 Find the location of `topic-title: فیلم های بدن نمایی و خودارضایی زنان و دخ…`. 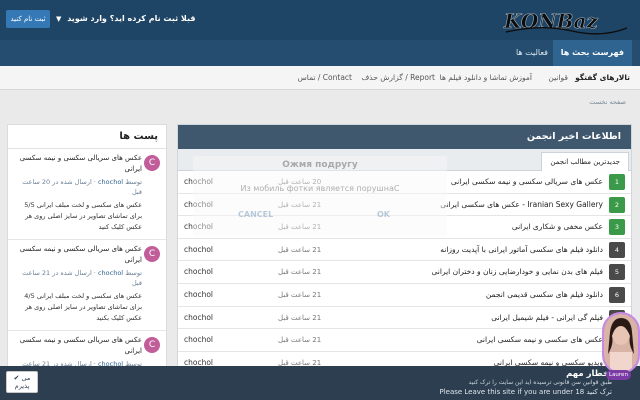

topic-title: فیلم های بدن نمایی و خودارضایی زنان و دخ… is located at coordinates (517, 272).